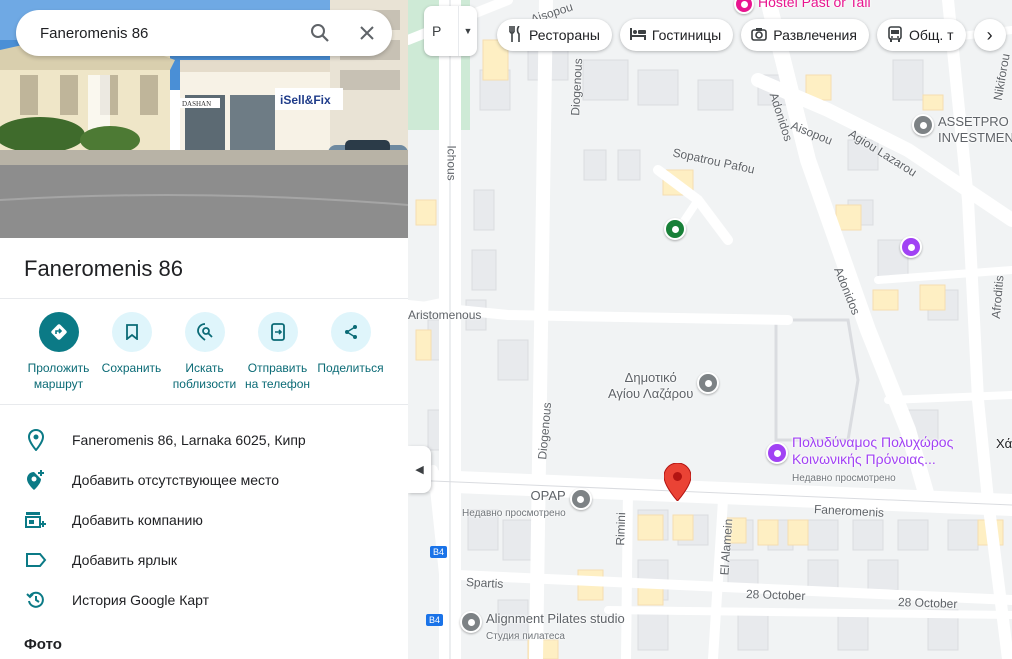  What do you see at coordinates (525, 636) in the screenshot?
I see `poi-subtitle: Студия пилатеса` at bounding box center [525, 636].